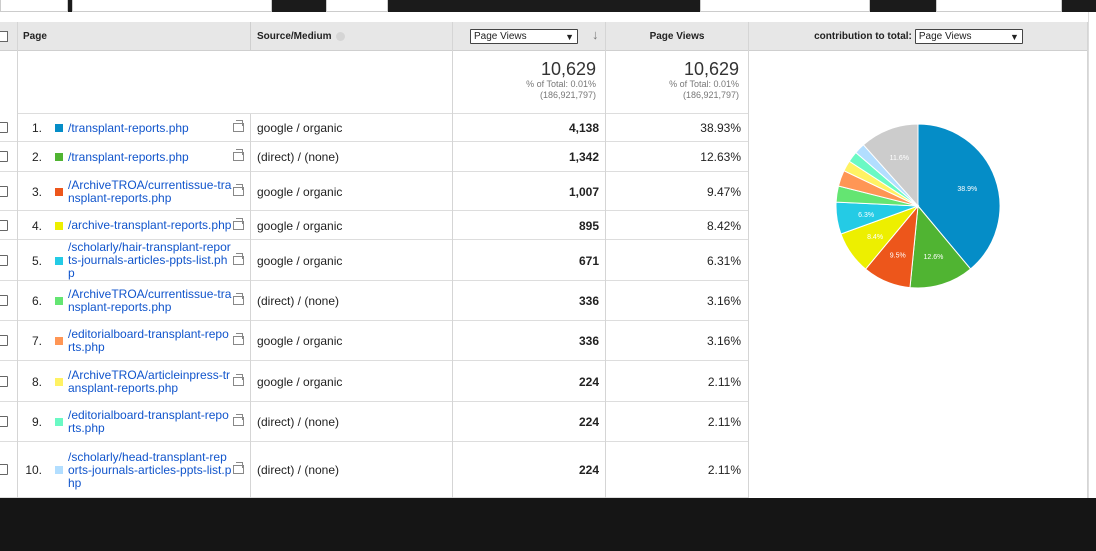  Describe the element at coordinates (583, 192) in the screenshot. I see `page-views-value: 1,007` at that location.